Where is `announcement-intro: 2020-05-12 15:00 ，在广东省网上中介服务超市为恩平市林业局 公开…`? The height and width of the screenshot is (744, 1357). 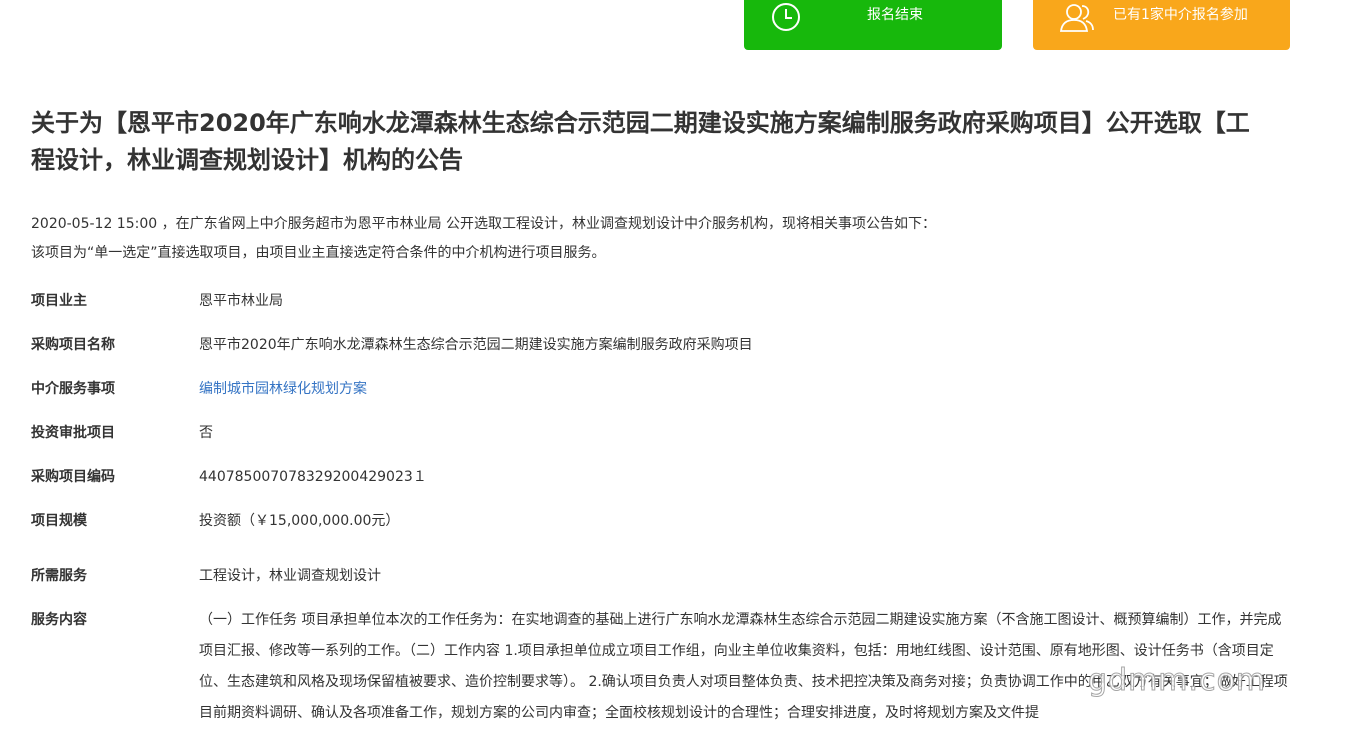 announcement-intro: 2020-05-12 15:00 ，在广东省网上中介服务超市为恩平市林业局 公开… is located at coordinates (661, 239).